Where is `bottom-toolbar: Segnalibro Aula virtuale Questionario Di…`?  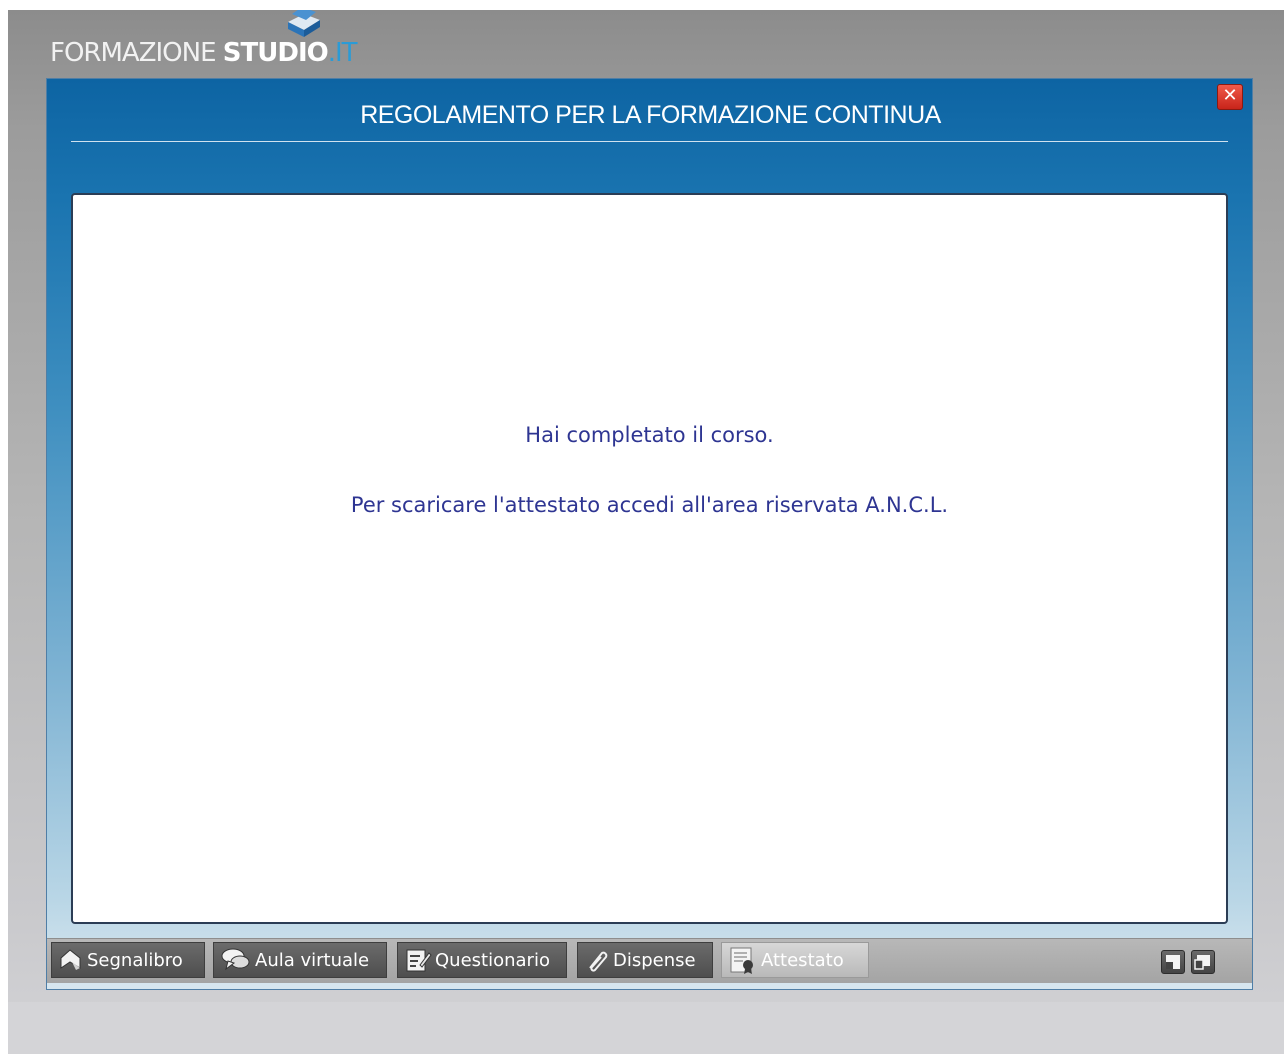
bottom-toolbar: Segnalibro Aula virtuale Questionario Di… is located at coordinates (649, 960).